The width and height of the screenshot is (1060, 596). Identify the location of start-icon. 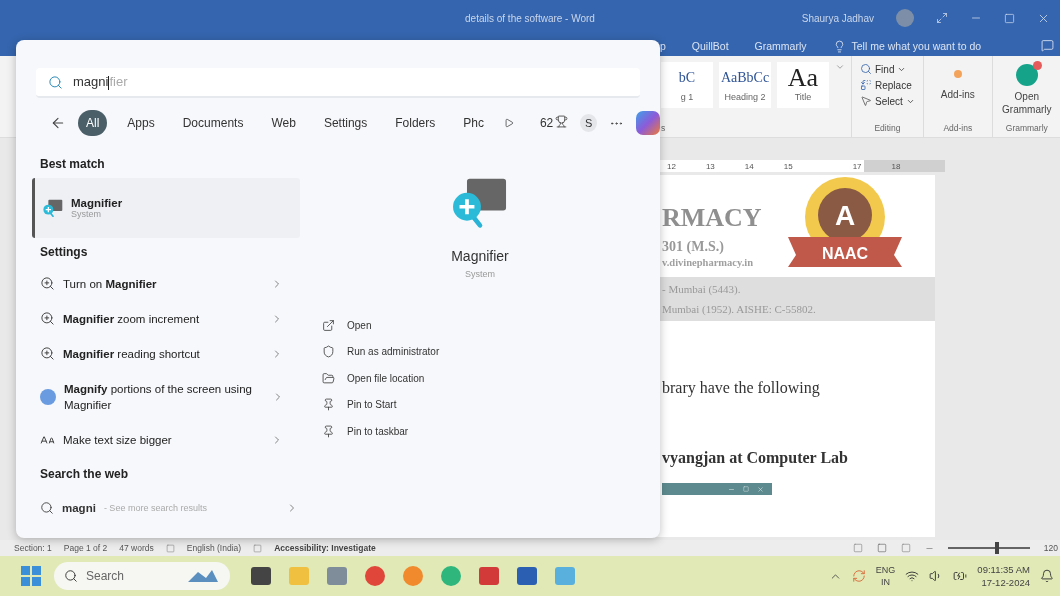
(31, 576).